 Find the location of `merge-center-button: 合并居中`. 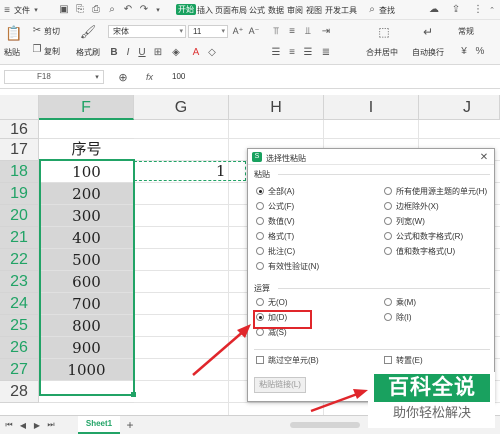

merge-center-button: 合并居中 is located at coordinates (382, 52).